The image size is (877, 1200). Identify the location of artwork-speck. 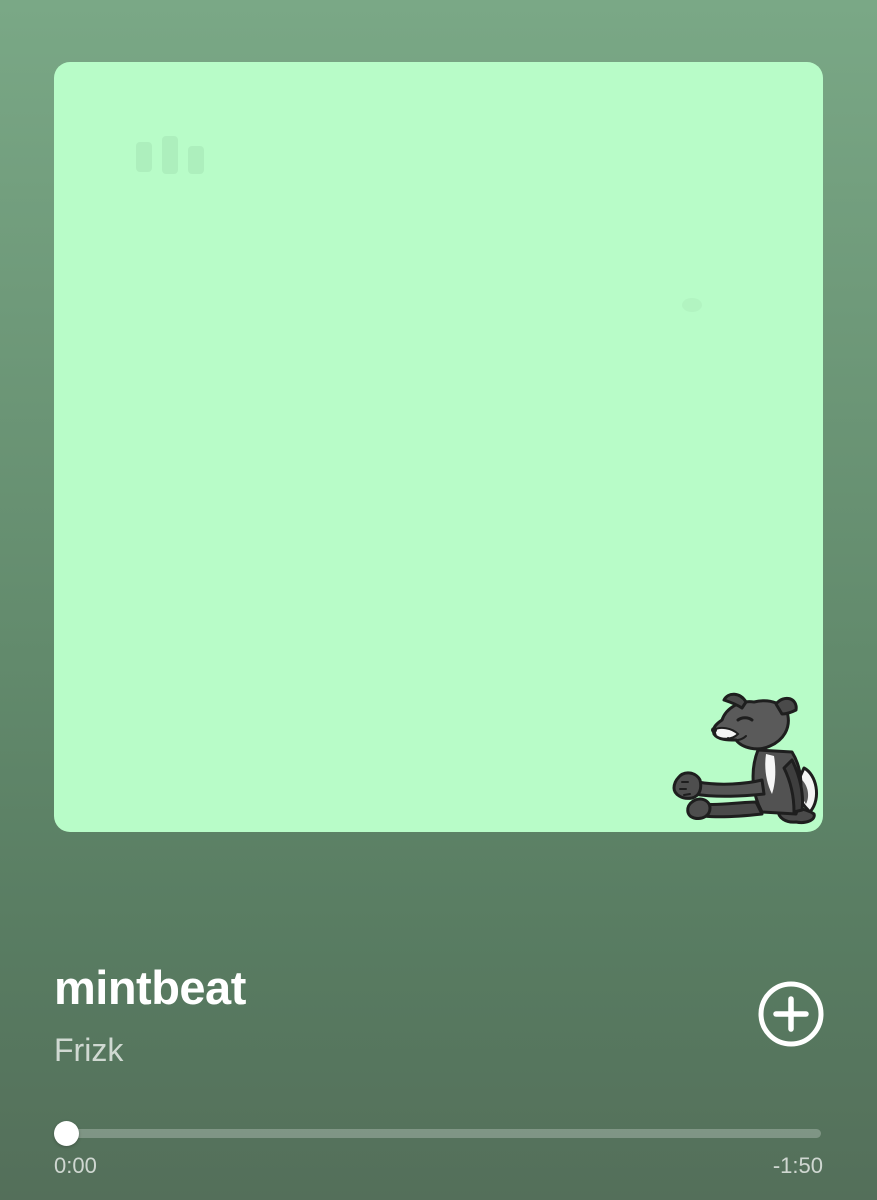
(692, 305).